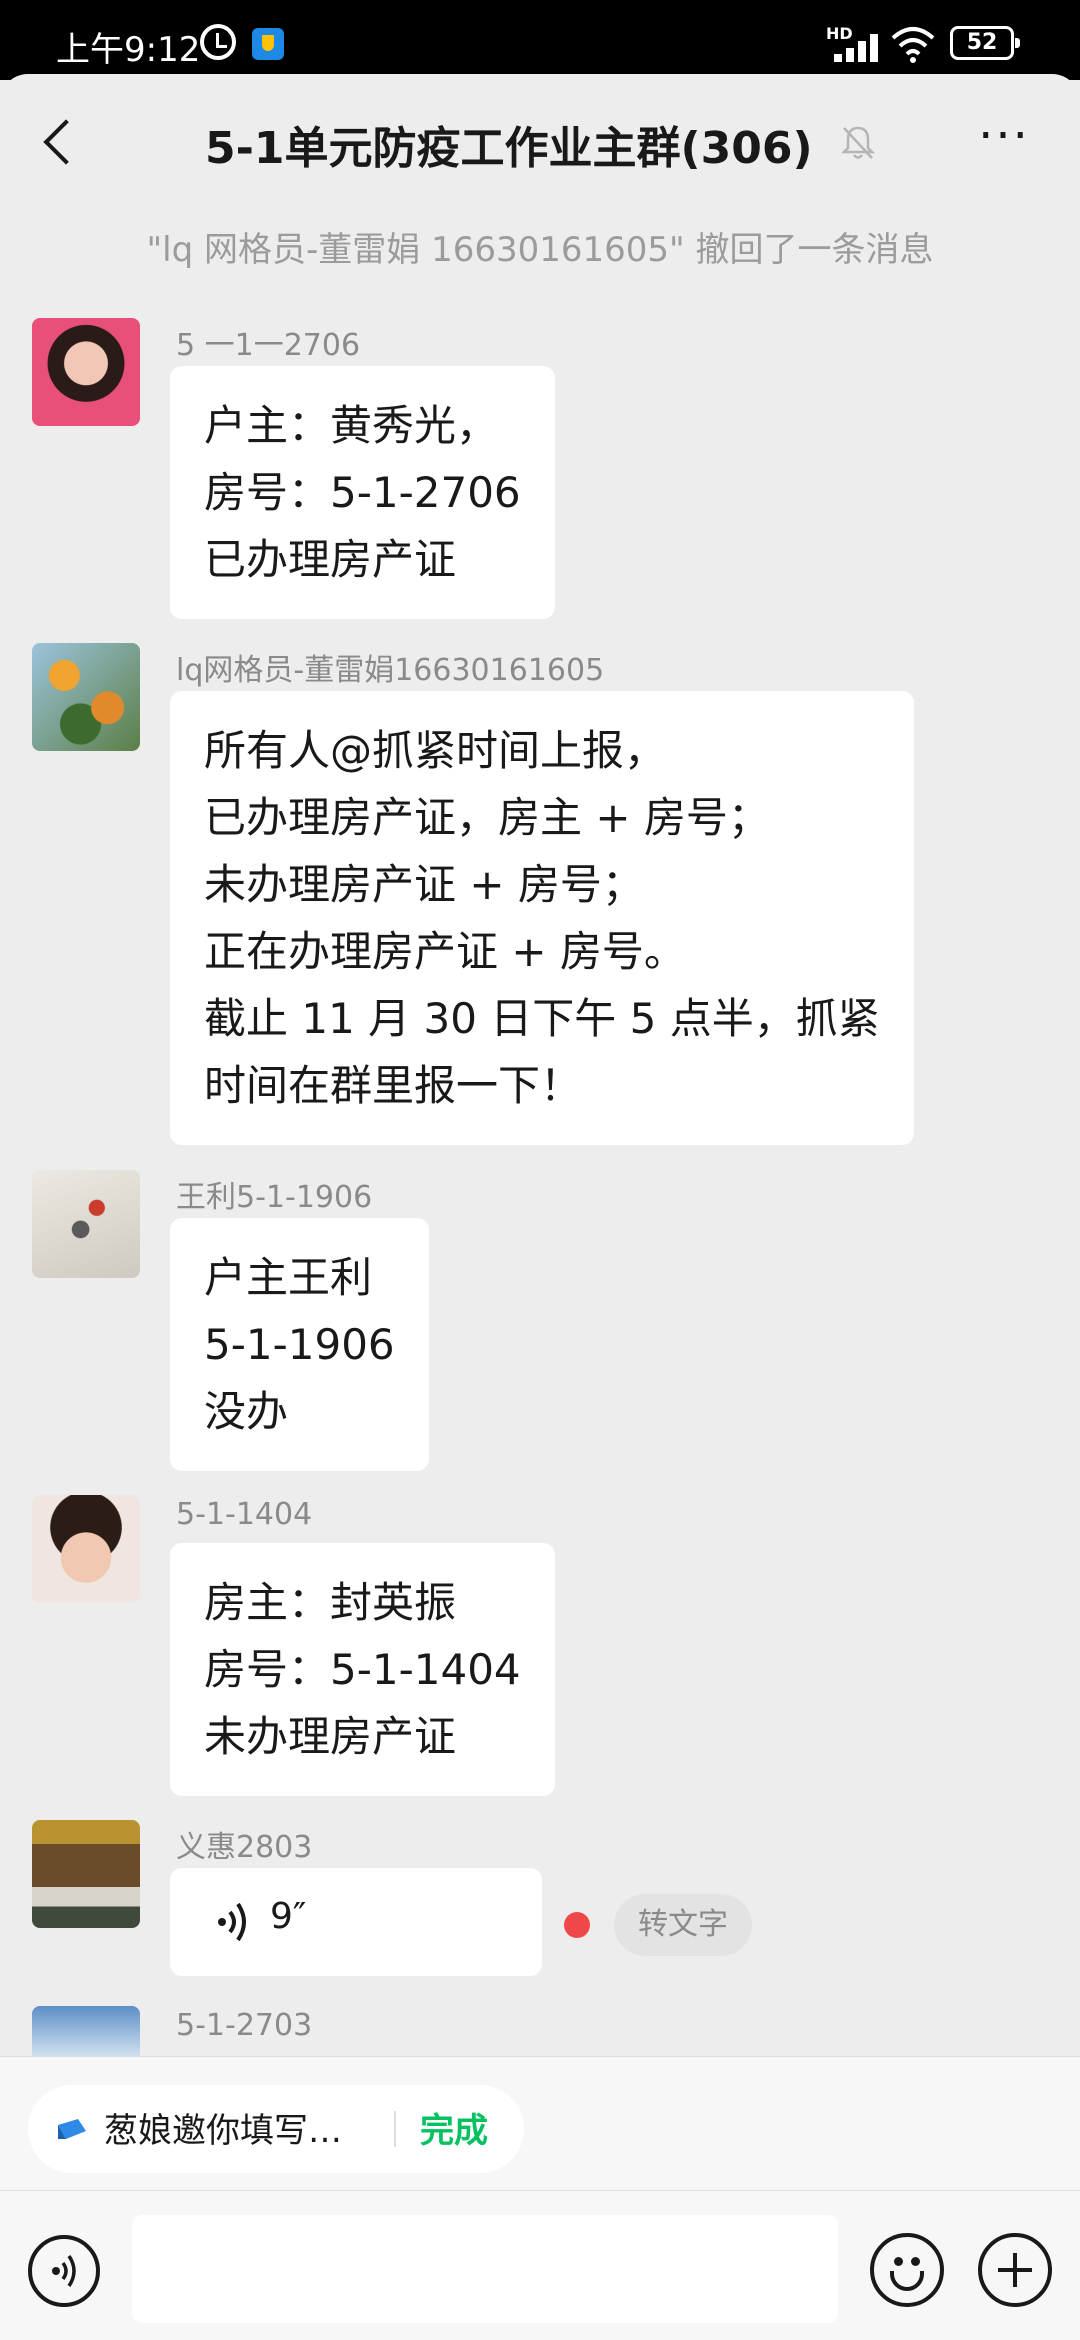 Image resolution: width=1080 pixels, height=2340 pixels. Describe the element at coordinates (274, 1197) in the screenshot. I see `sender-name: 王利5-1-1906` at that location.